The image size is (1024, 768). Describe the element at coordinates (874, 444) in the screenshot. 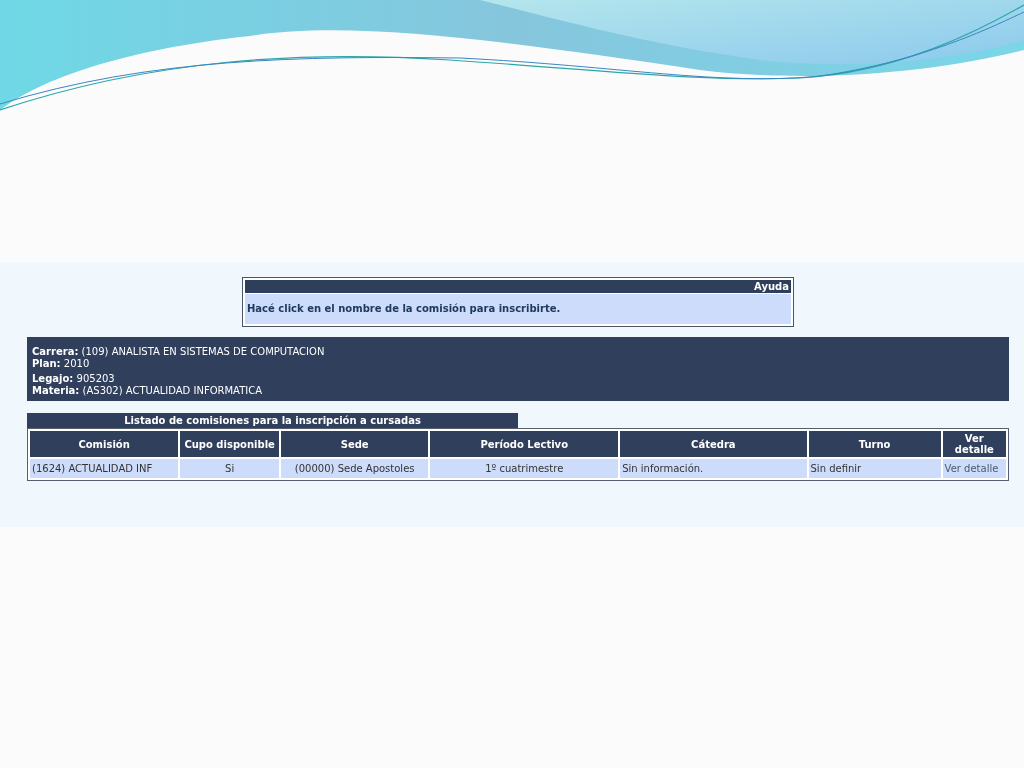

I see `column-header: Turno` at that location.